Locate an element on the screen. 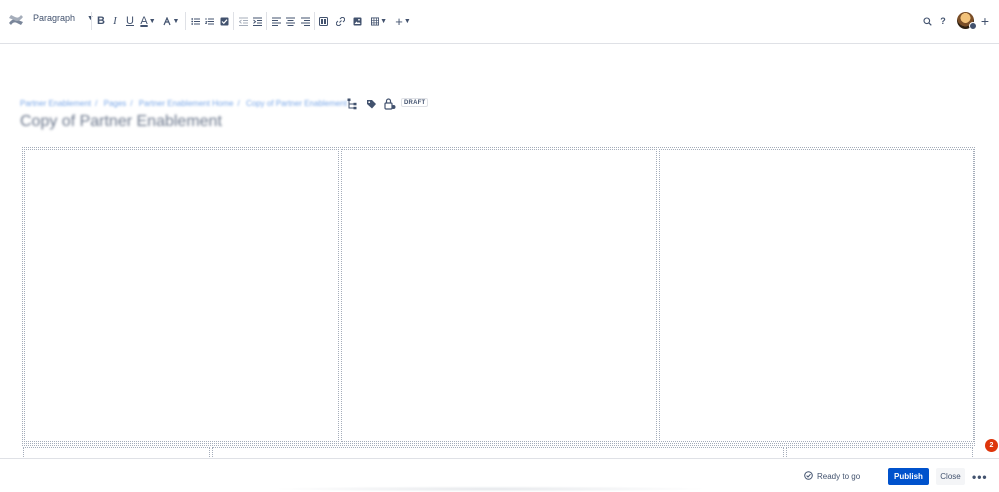 This screenshot has height=492, width=999. breadcrumb-item: Copy of Partner Enablement is located at coordinates (296, 103).